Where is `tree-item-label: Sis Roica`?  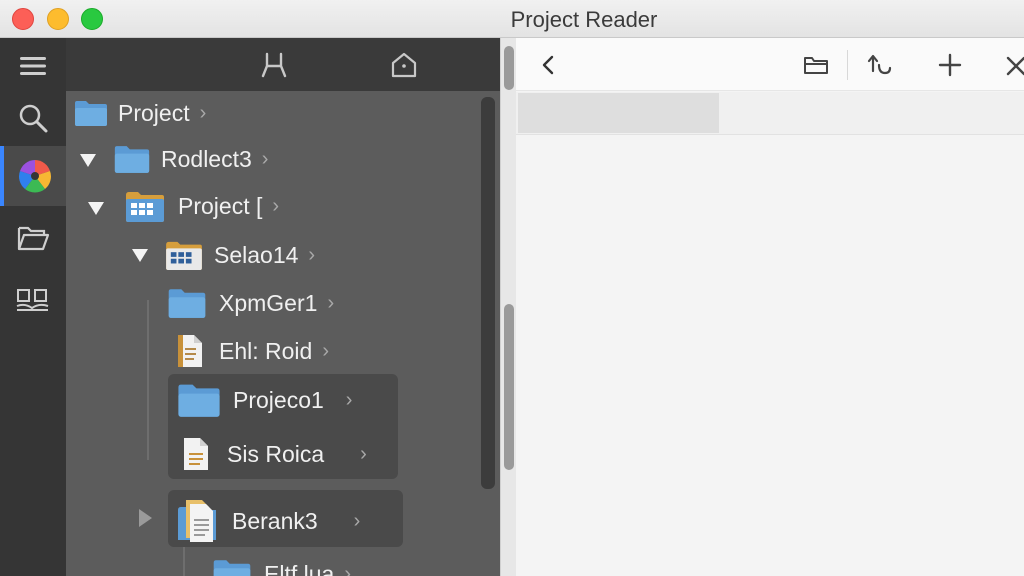 tree-item-label: Sis Roica is located at coordinates (276, 453).